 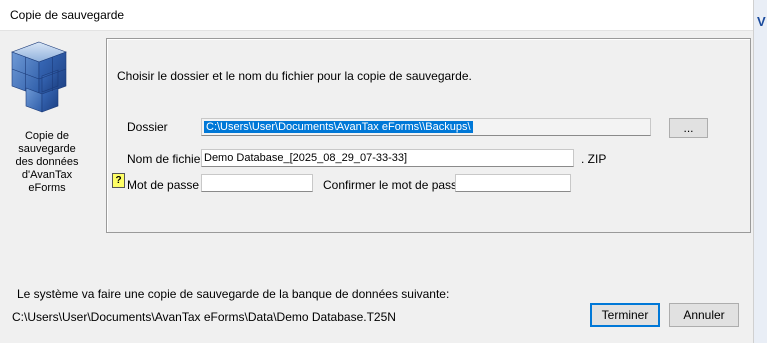 I want to click on blue-cubes-icon, so click(x=39, y=77).